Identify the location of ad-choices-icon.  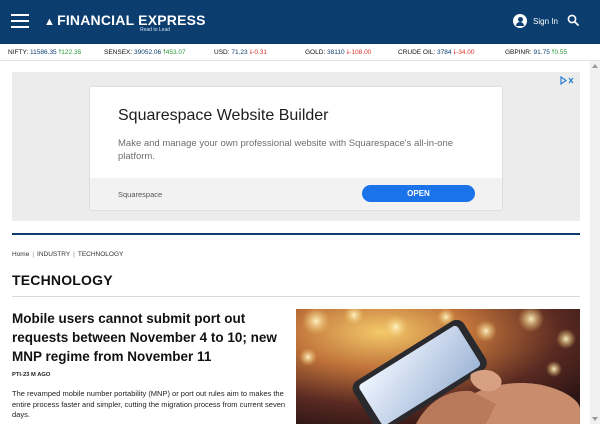
(567, 80).